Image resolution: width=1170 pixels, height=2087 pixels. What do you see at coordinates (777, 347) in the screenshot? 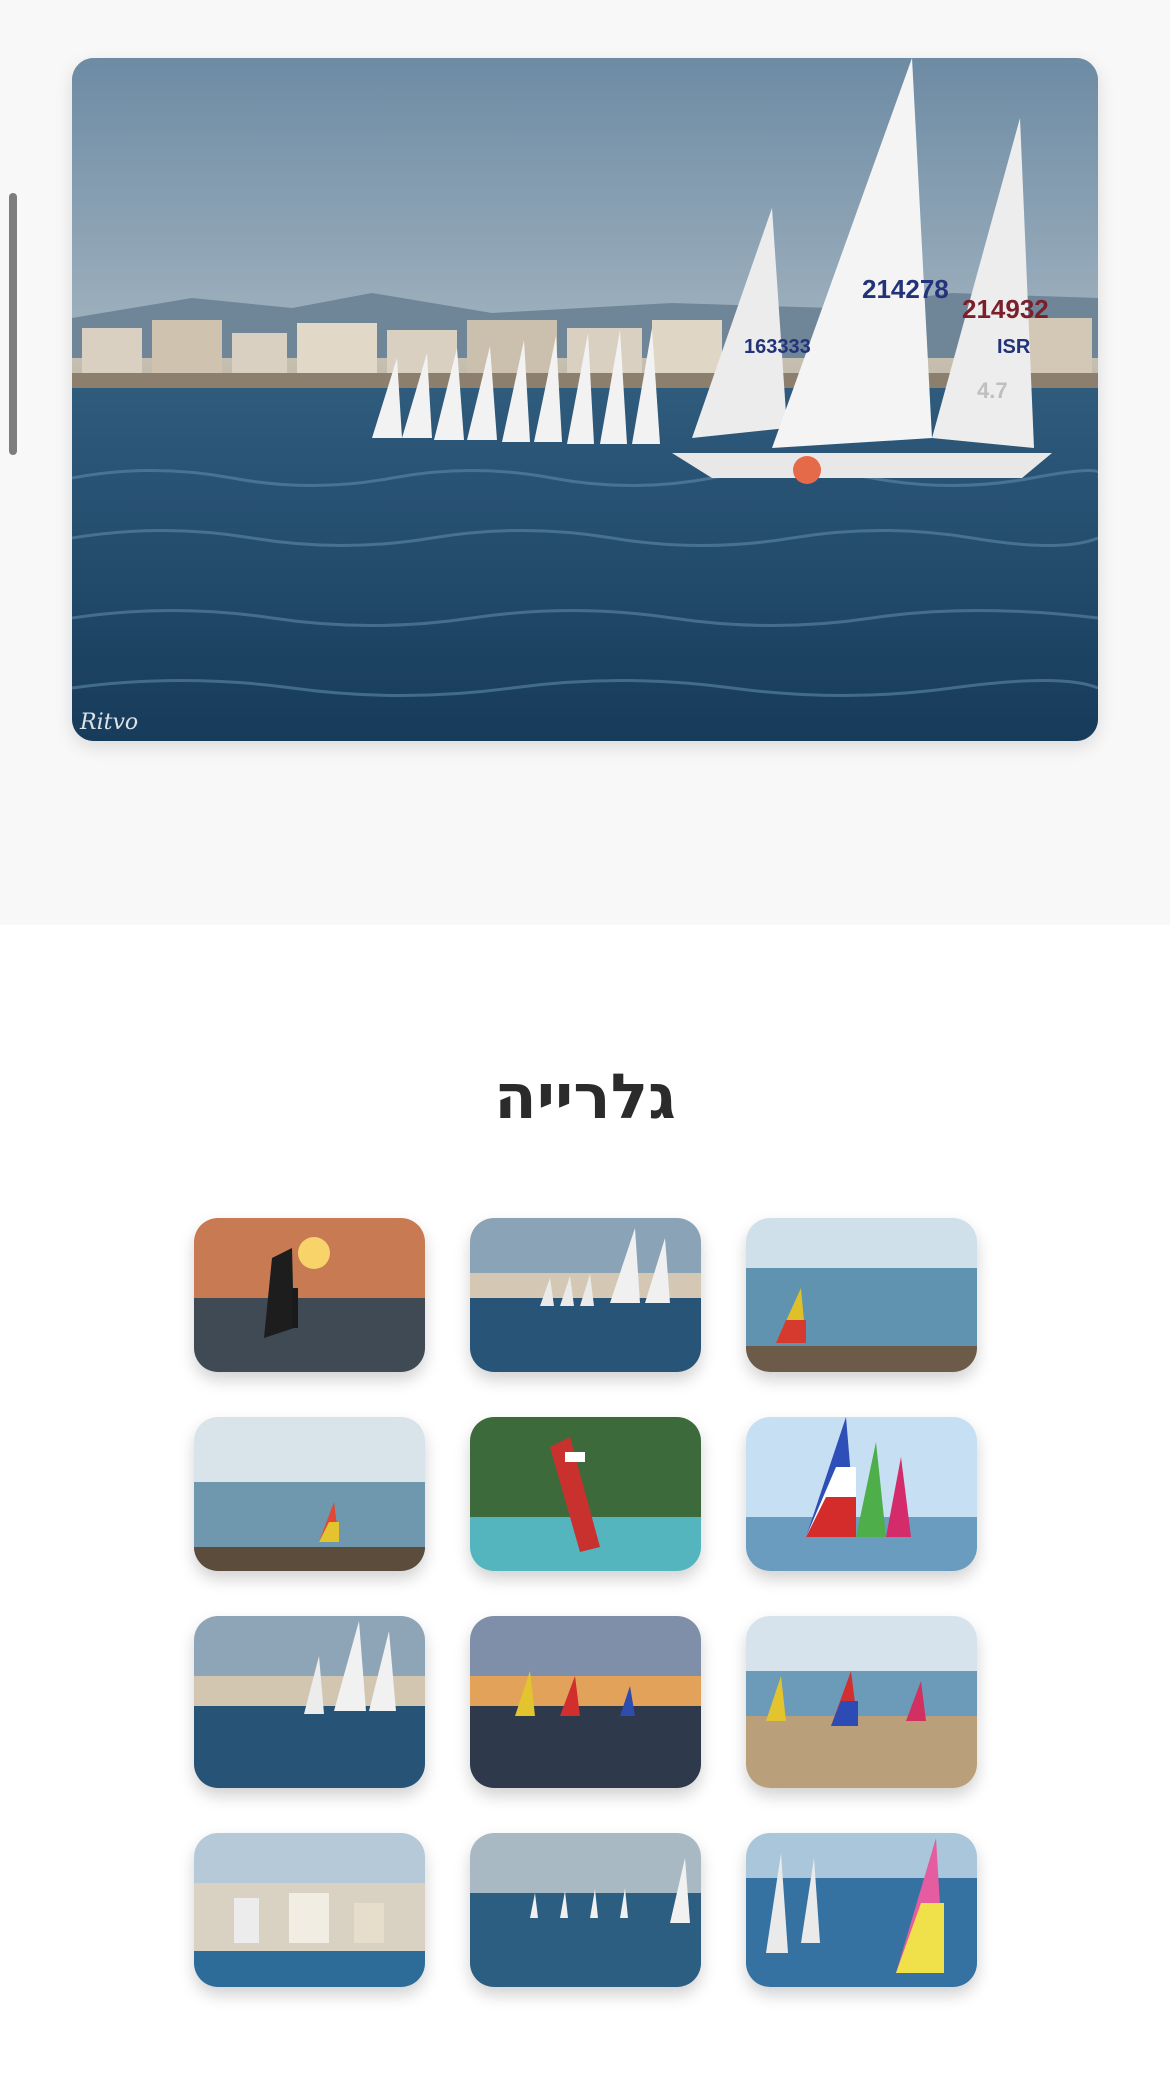
I see `sail-number-1: 163333` at bounding box center [777, 347].